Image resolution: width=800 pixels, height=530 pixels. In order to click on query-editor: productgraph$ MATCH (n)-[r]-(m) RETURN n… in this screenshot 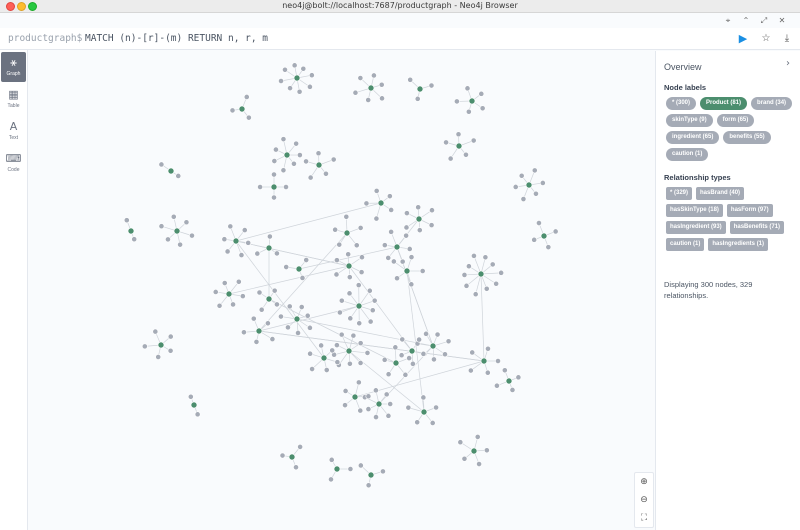, I will do `click(400, 39)`.